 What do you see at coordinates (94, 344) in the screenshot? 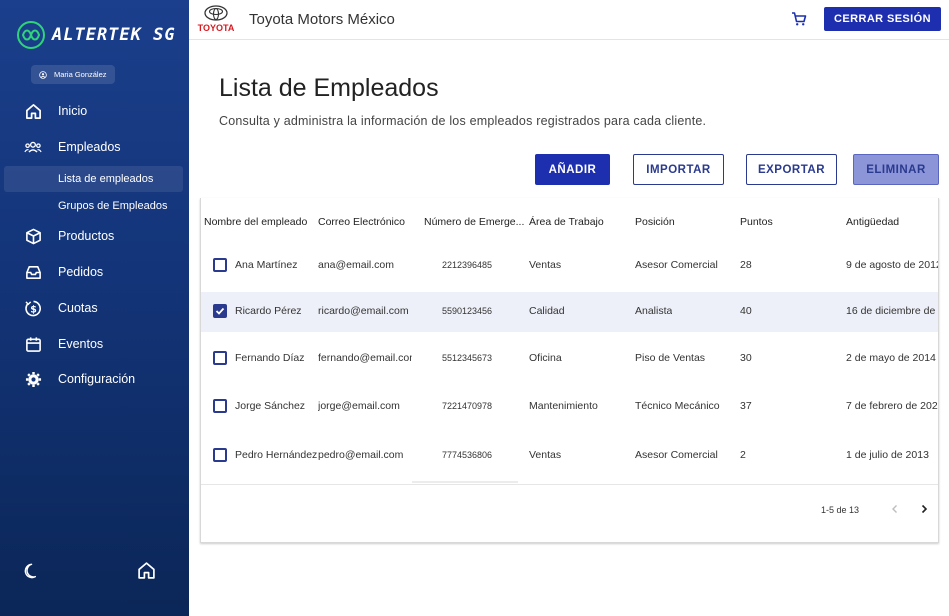
I see `nav-item-eventos: Eventos` at bounding box center [94, 344].